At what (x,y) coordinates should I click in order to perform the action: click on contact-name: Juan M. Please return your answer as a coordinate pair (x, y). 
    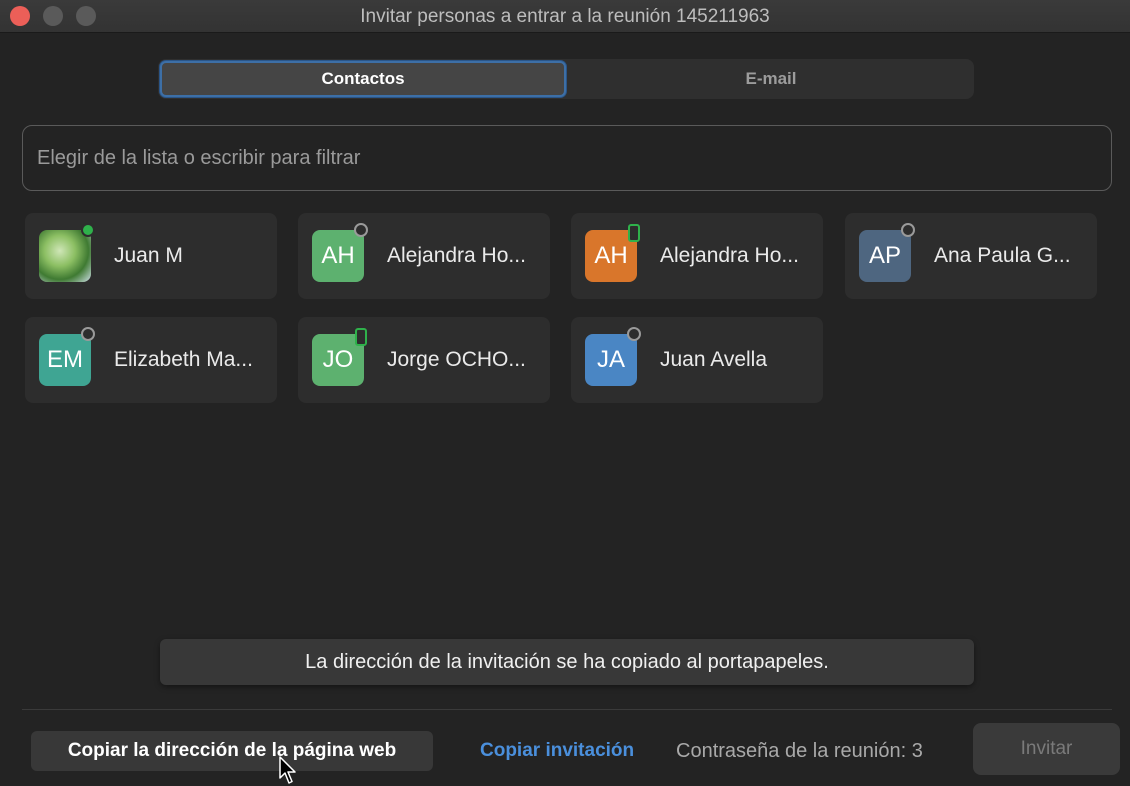
    Looking at the image, I should click on (148, 255).